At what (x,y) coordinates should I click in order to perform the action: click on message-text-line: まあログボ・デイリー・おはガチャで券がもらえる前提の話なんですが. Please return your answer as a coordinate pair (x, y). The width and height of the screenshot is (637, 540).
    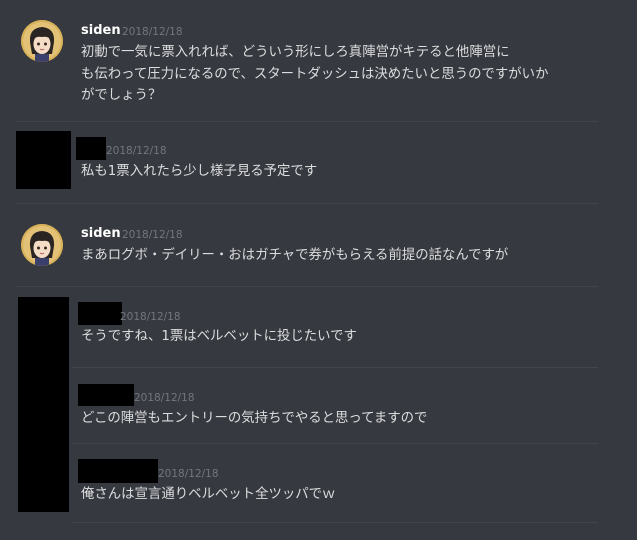
    Looking at the image, I should click on (295, 255).